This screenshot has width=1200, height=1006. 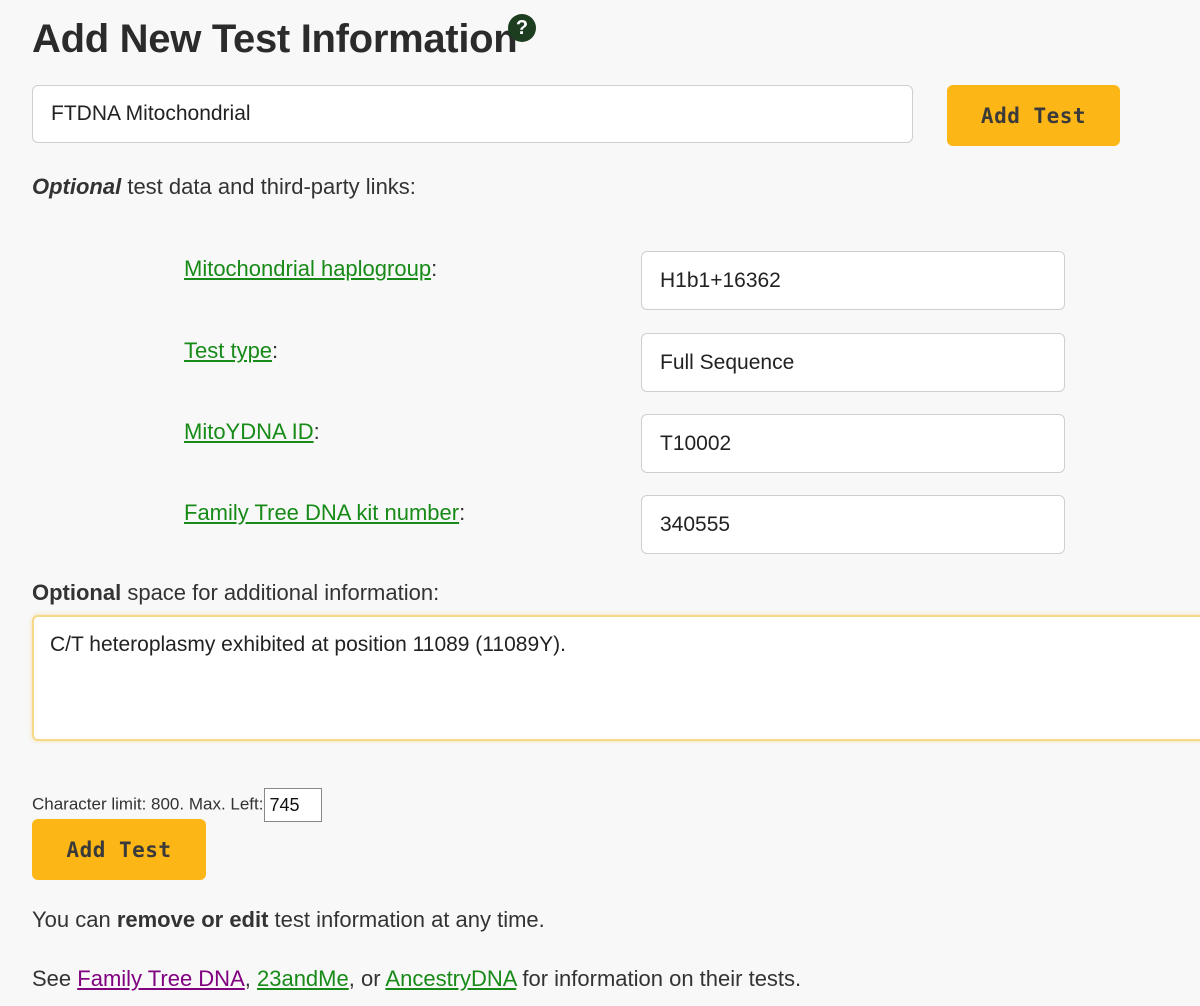 I want to click on mitoydna-id-input, so click(x=853, y=443).